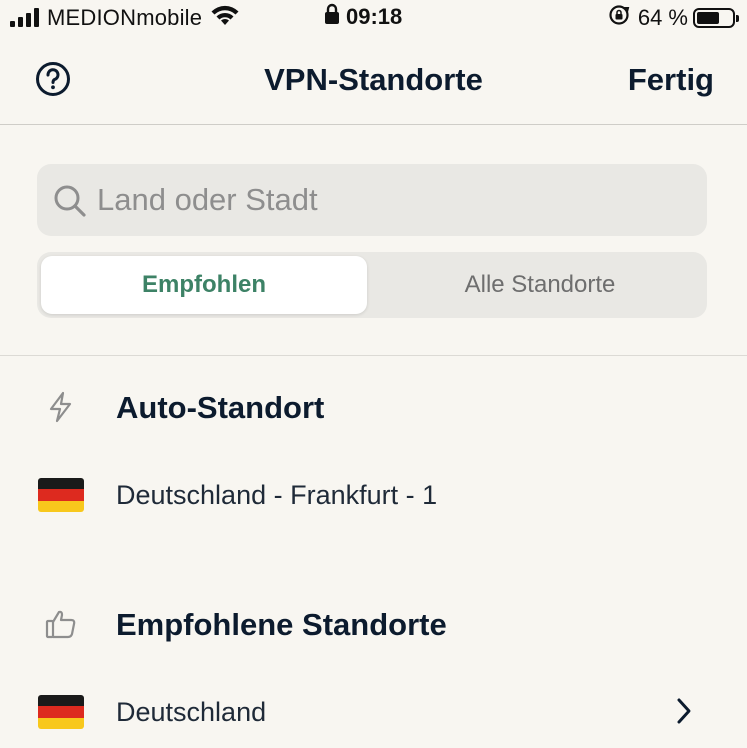  Describe the element at coordinates (281, 624) in the screenshot. I see `section-title-recommended: Empfohlene Standorte` at that location.